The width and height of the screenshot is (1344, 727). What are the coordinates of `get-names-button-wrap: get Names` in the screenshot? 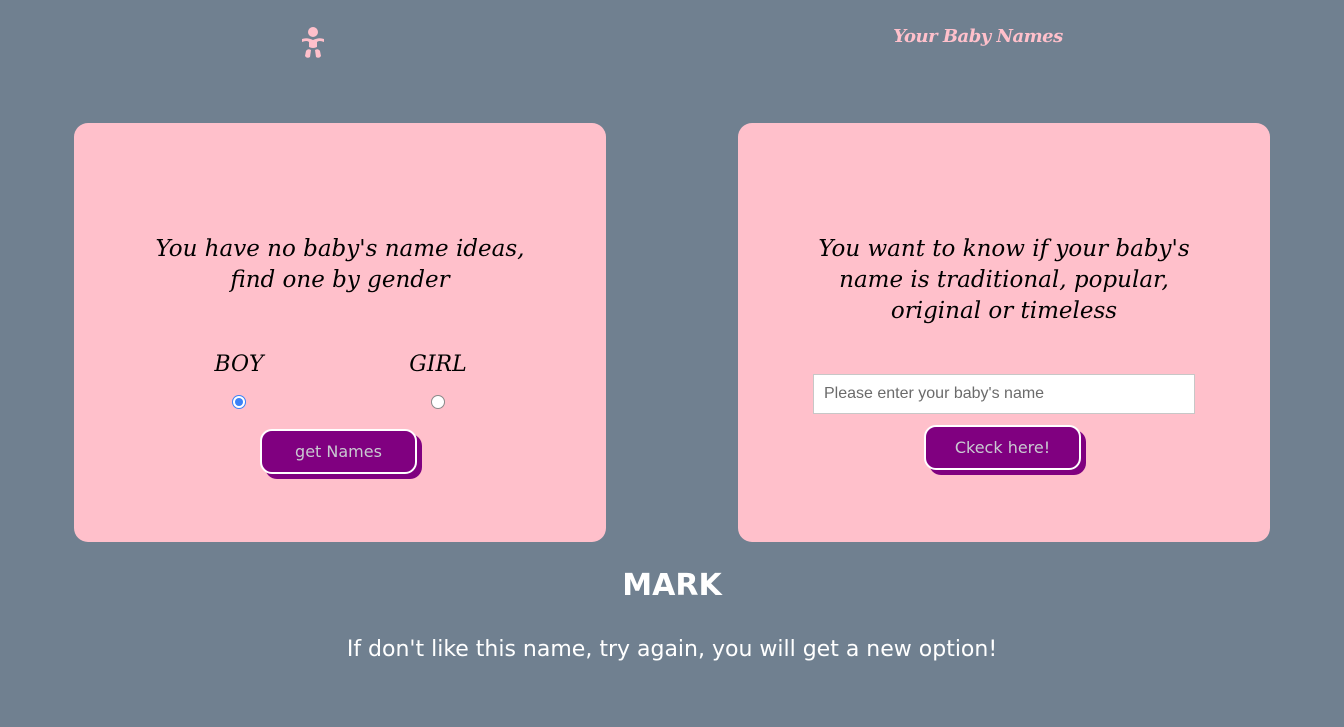 It's located at (341, 454).